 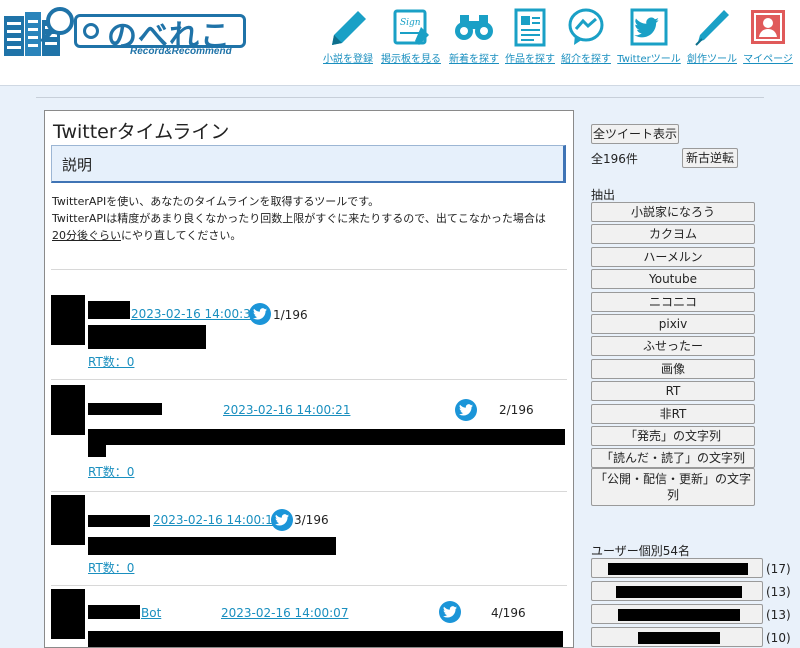 What do you see at coordinates (673, 279) in the screenshot?
I see `filter-button-youtube: Youtube` at bounding box center [673, 279].